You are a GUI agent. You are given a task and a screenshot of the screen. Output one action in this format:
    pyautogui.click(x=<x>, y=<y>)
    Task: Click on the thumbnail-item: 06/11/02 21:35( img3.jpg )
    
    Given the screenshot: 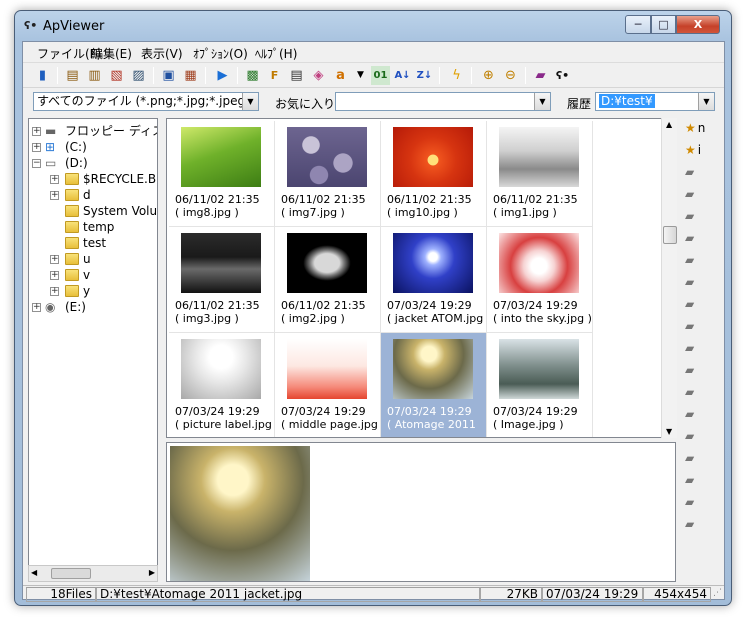 What is the action you would take?
    pyautogui.click(x=222, y=280)
    